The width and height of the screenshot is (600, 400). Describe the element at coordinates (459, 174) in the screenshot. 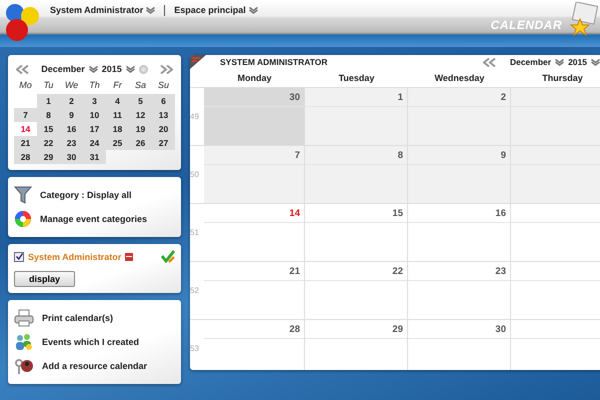

I see `day-cell: 9` at that location.